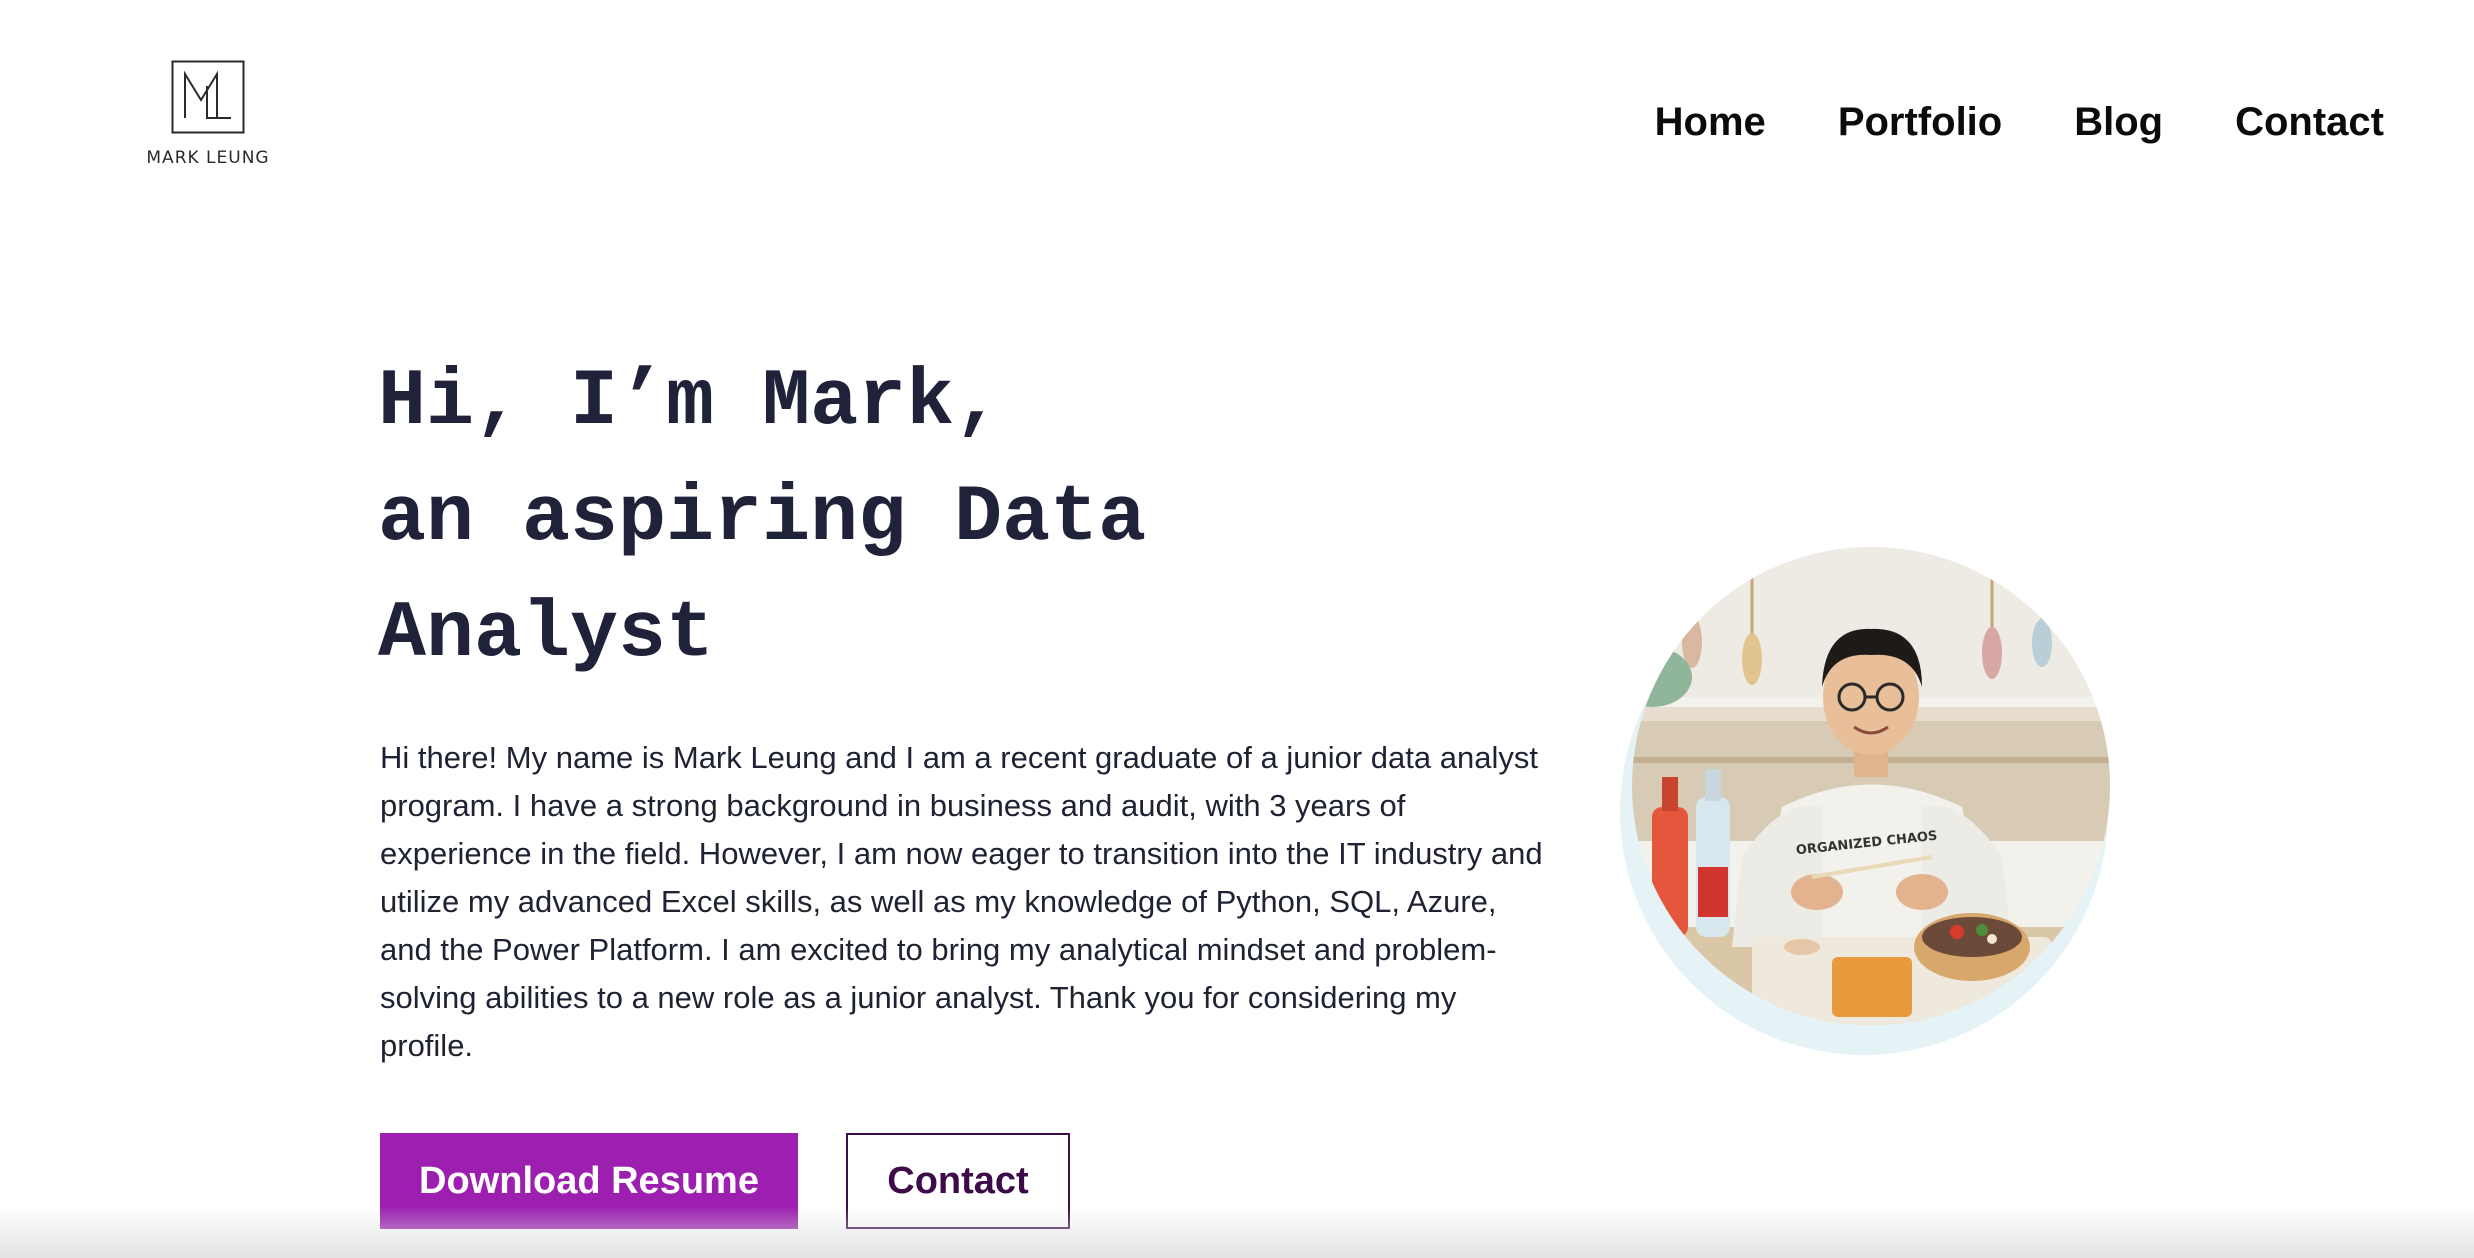  I want to click on site-logo: MARK LEUNG, so click(208, 114).